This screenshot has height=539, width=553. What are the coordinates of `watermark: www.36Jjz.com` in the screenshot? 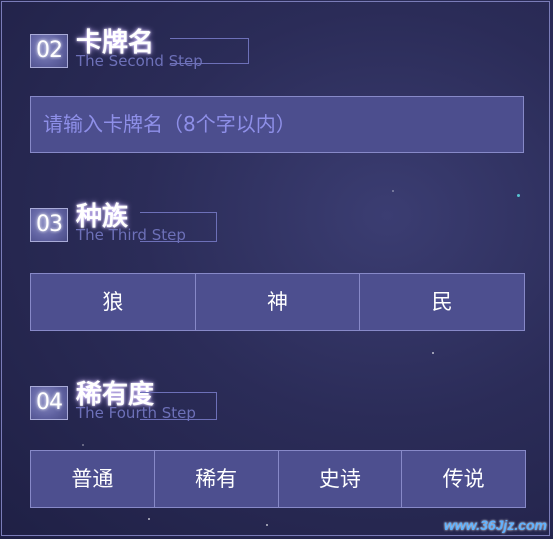 It's located at (495, 525).